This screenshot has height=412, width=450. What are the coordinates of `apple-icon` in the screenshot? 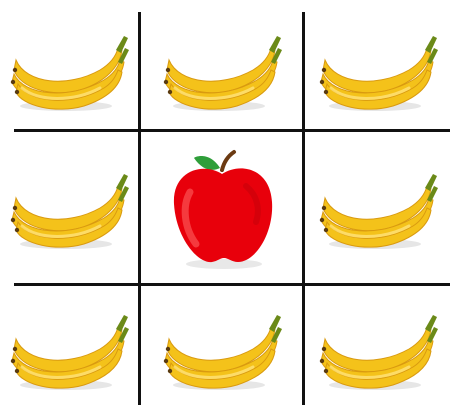 It's located at (222, 209).